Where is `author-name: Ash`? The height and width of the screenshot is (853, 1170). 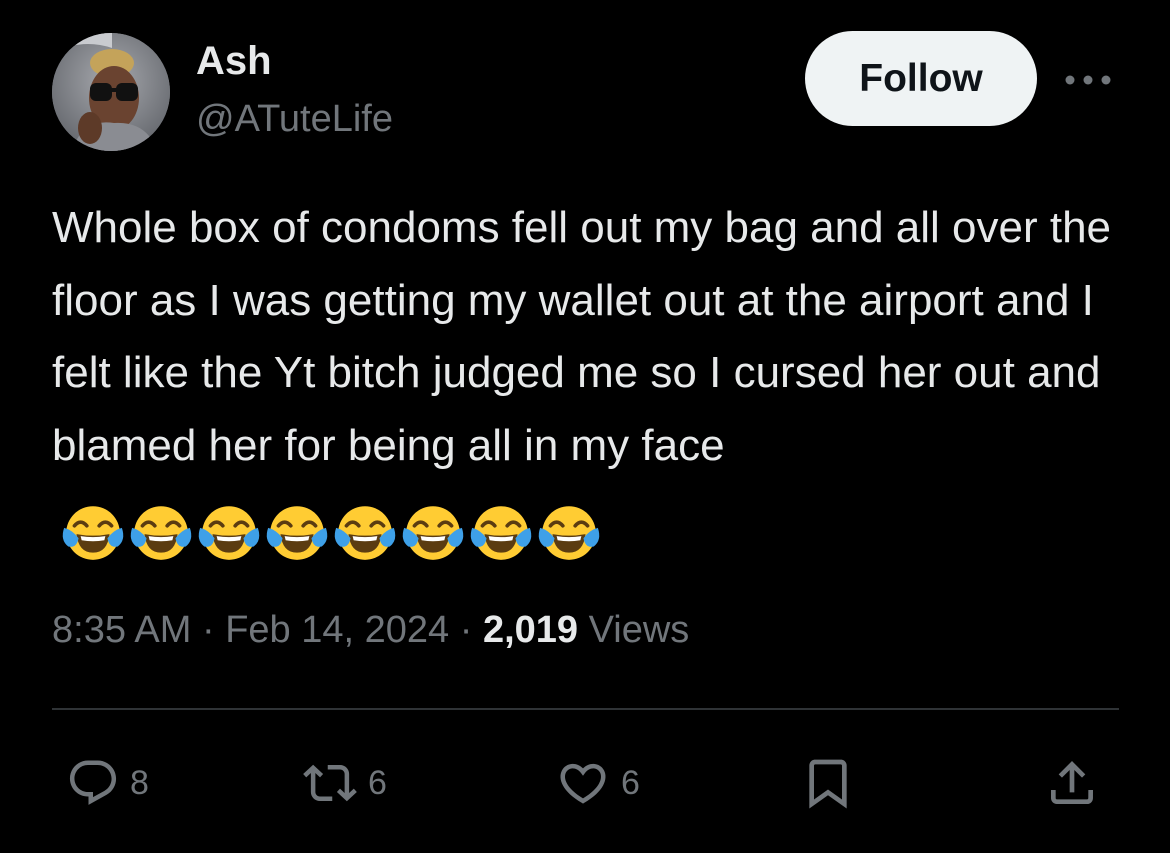
author-name: Ash is located at coordinates (234, 61).